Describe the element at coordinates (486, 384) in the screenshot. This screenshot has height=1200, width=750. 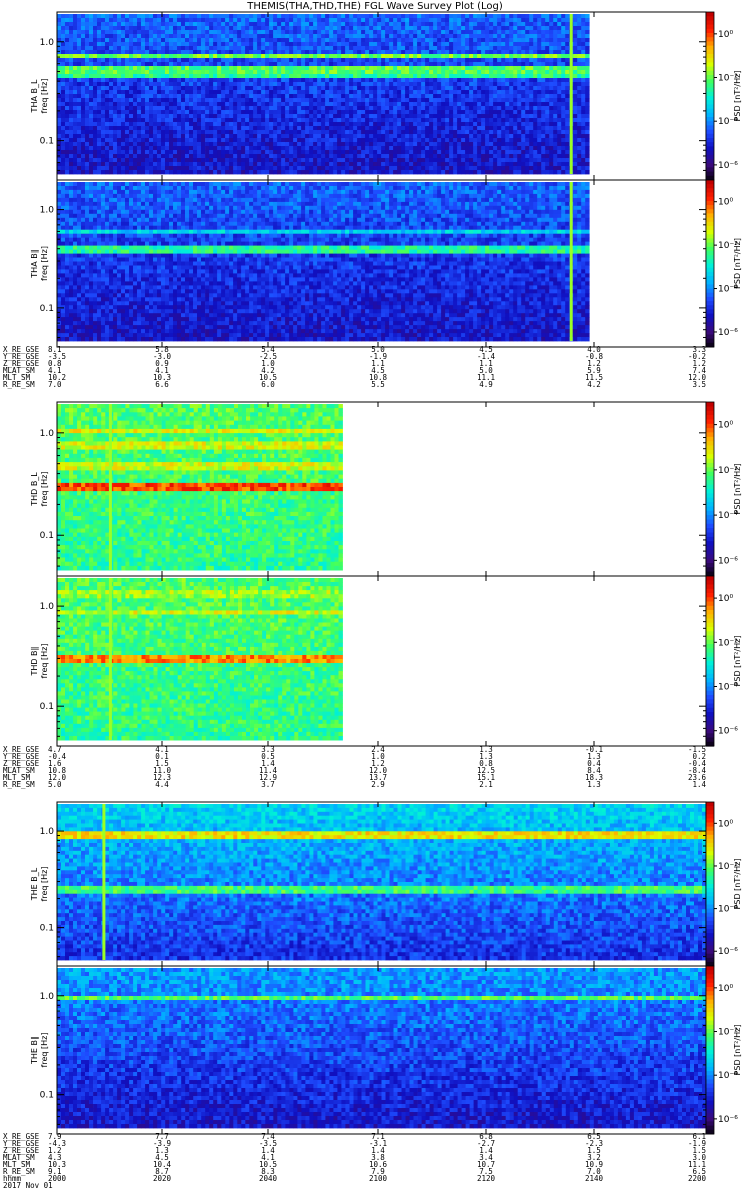
I see `ephemeris-value: 4.9` at that location.